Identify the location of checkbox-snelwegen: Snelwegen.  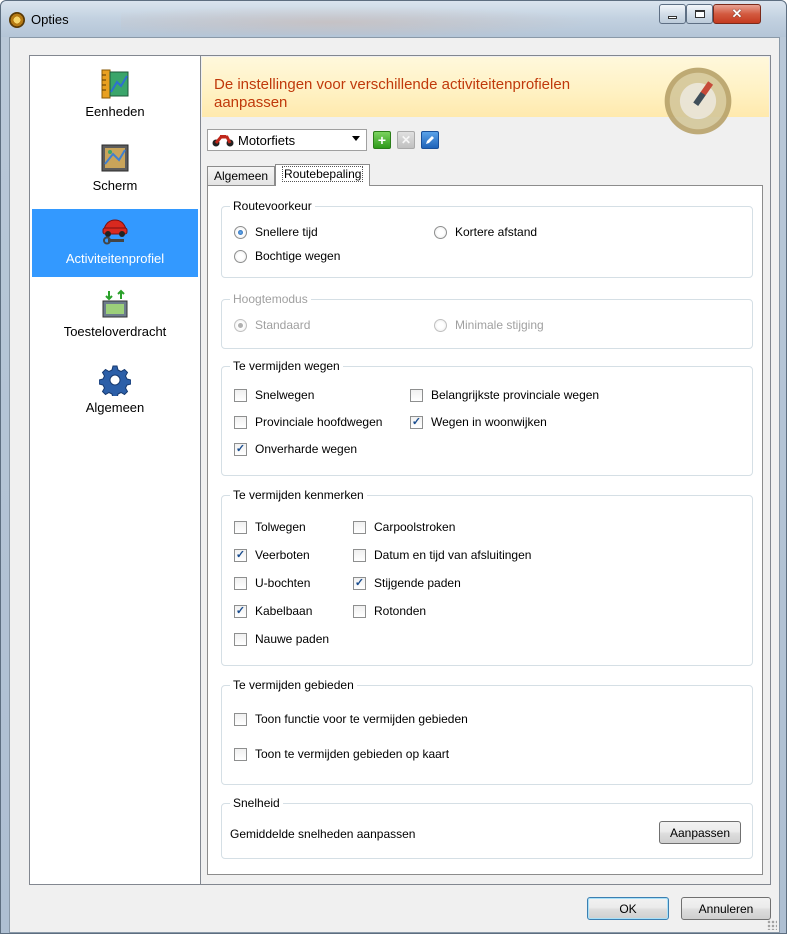
(274, 395).